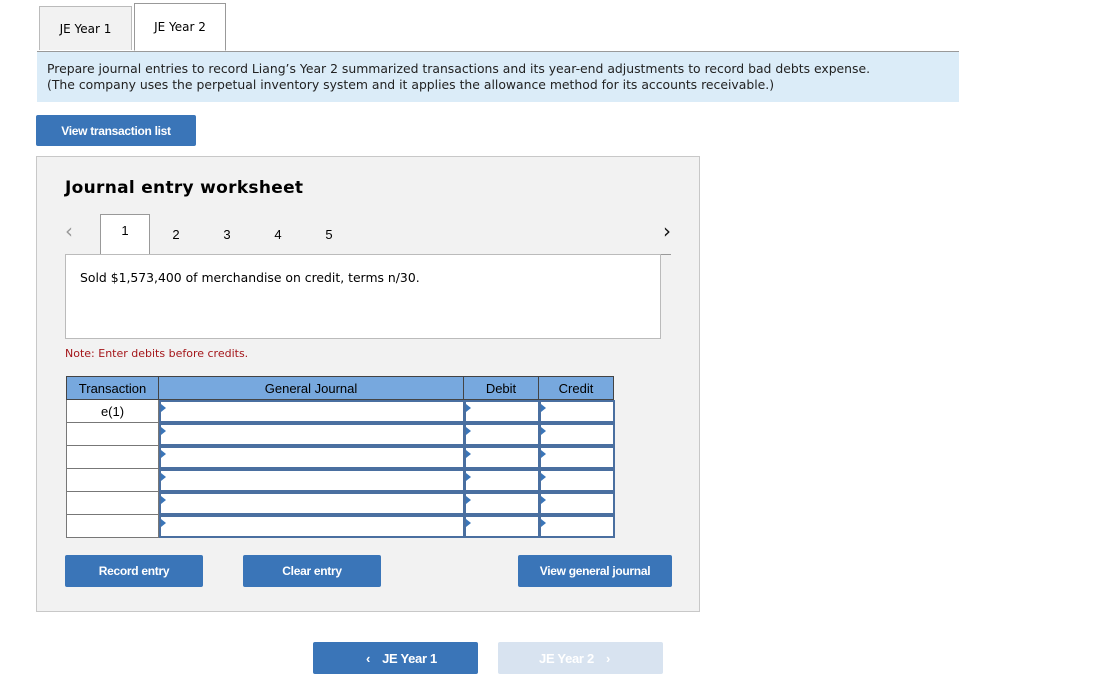 This screenshot has height=689, width=1109. Describe the element at coordinates (311, 388) in the screenshot. I see `header-general-journal: General Journal` at that location.